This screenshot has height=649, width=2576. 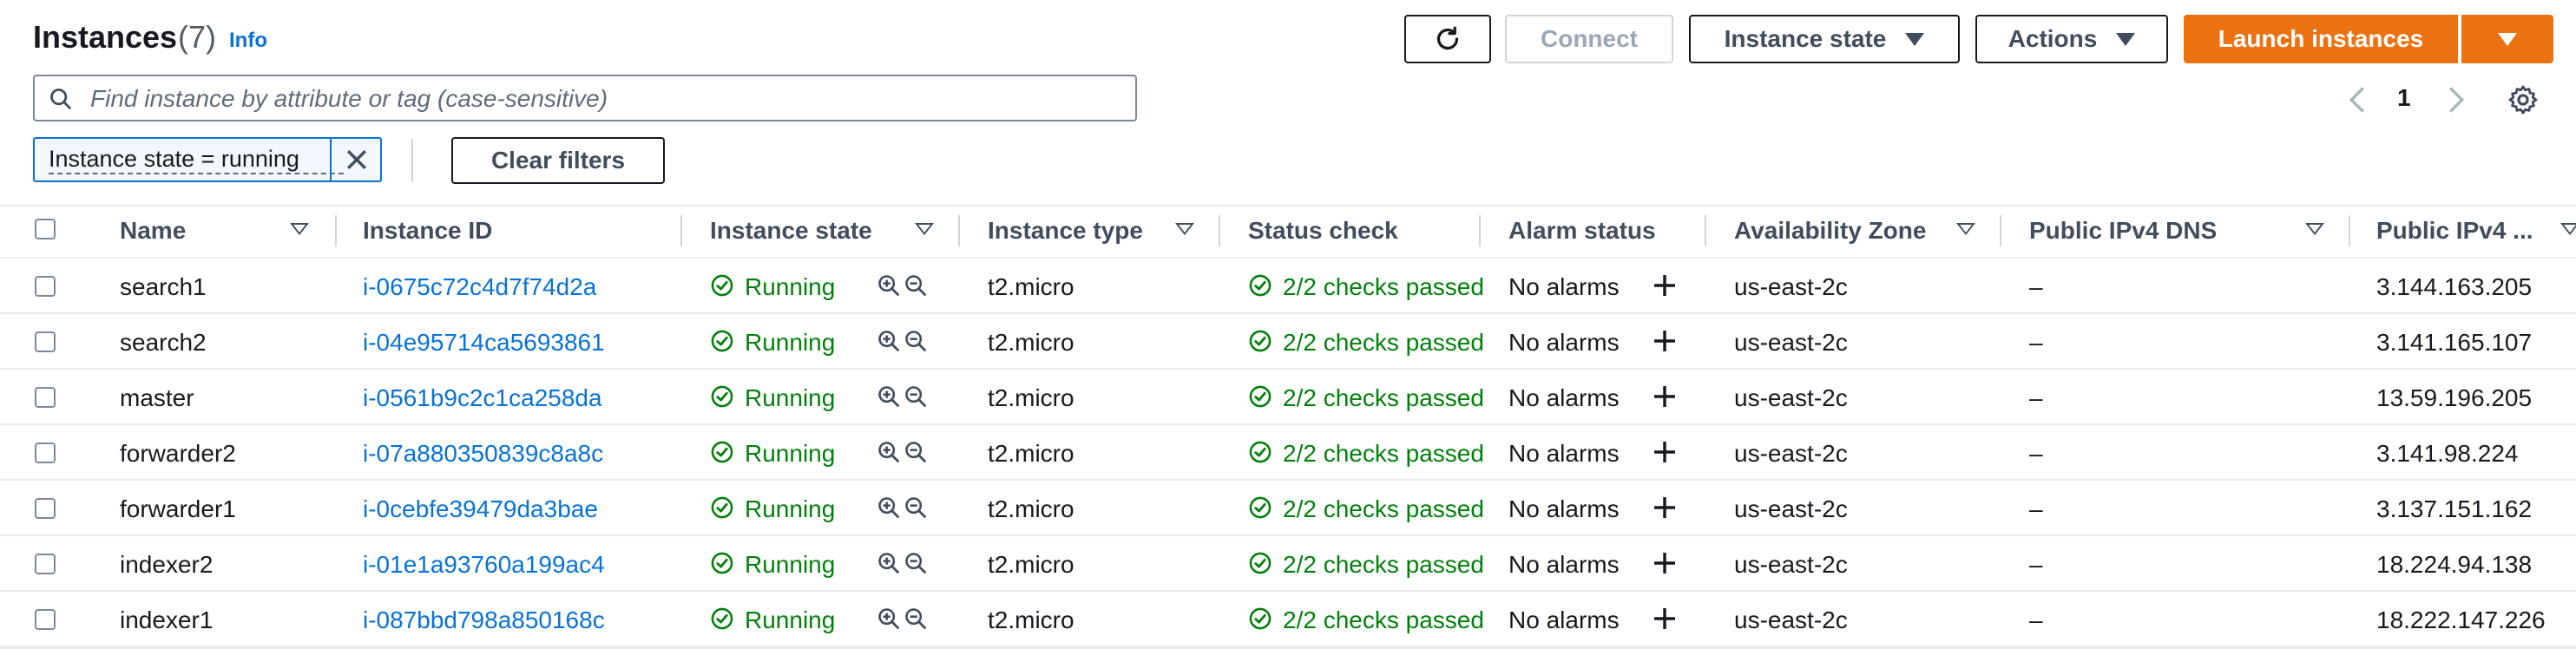 What do you see at coordinates (1447, 39) in the screenshot?
I see `refresh-button` at bounding box center [1447, 39].